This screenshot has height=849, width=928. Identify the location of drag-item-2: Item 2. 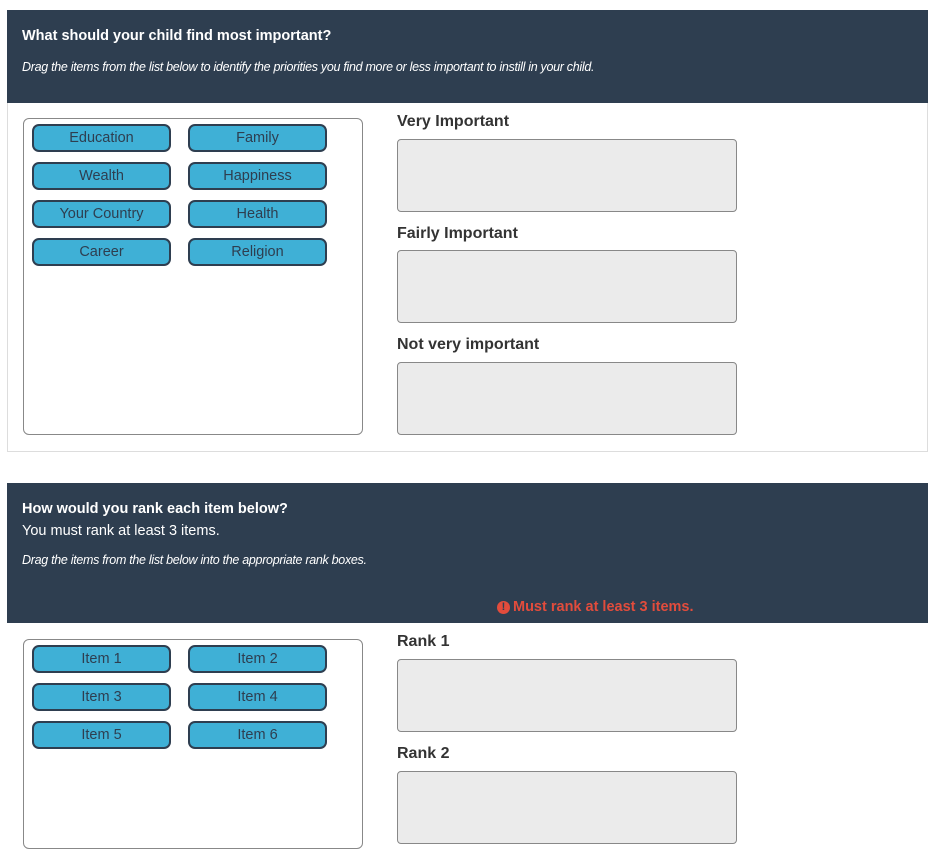
(257, 659).